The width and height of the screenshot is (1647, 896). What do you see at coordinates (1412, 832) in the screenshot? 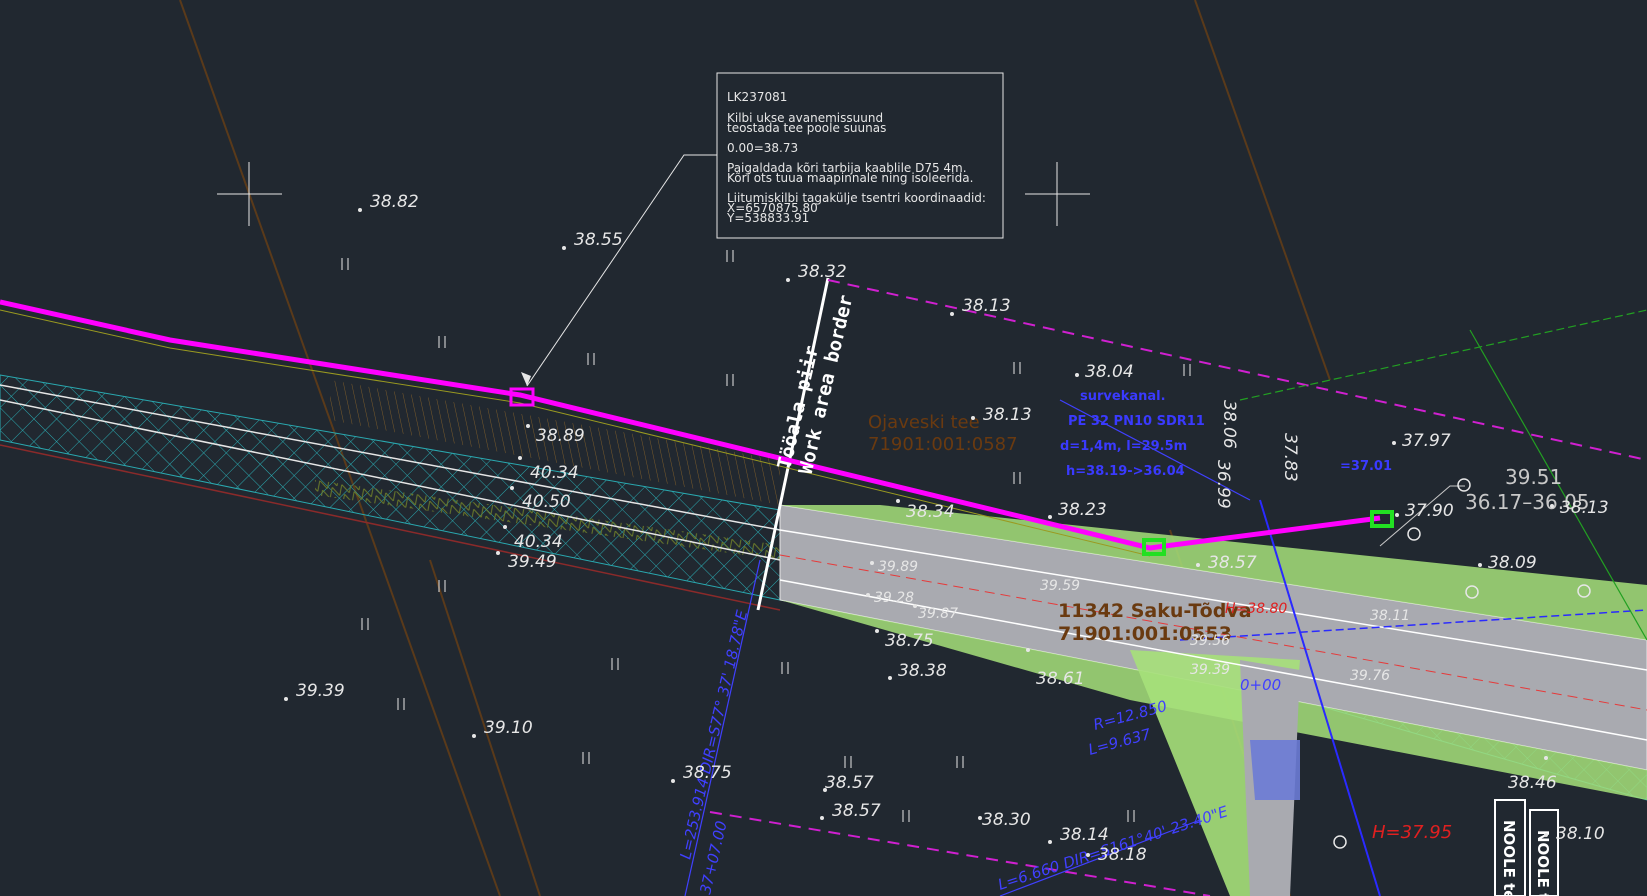
I see `svg-text: H=37.95` at bounding box center [1412, 832].